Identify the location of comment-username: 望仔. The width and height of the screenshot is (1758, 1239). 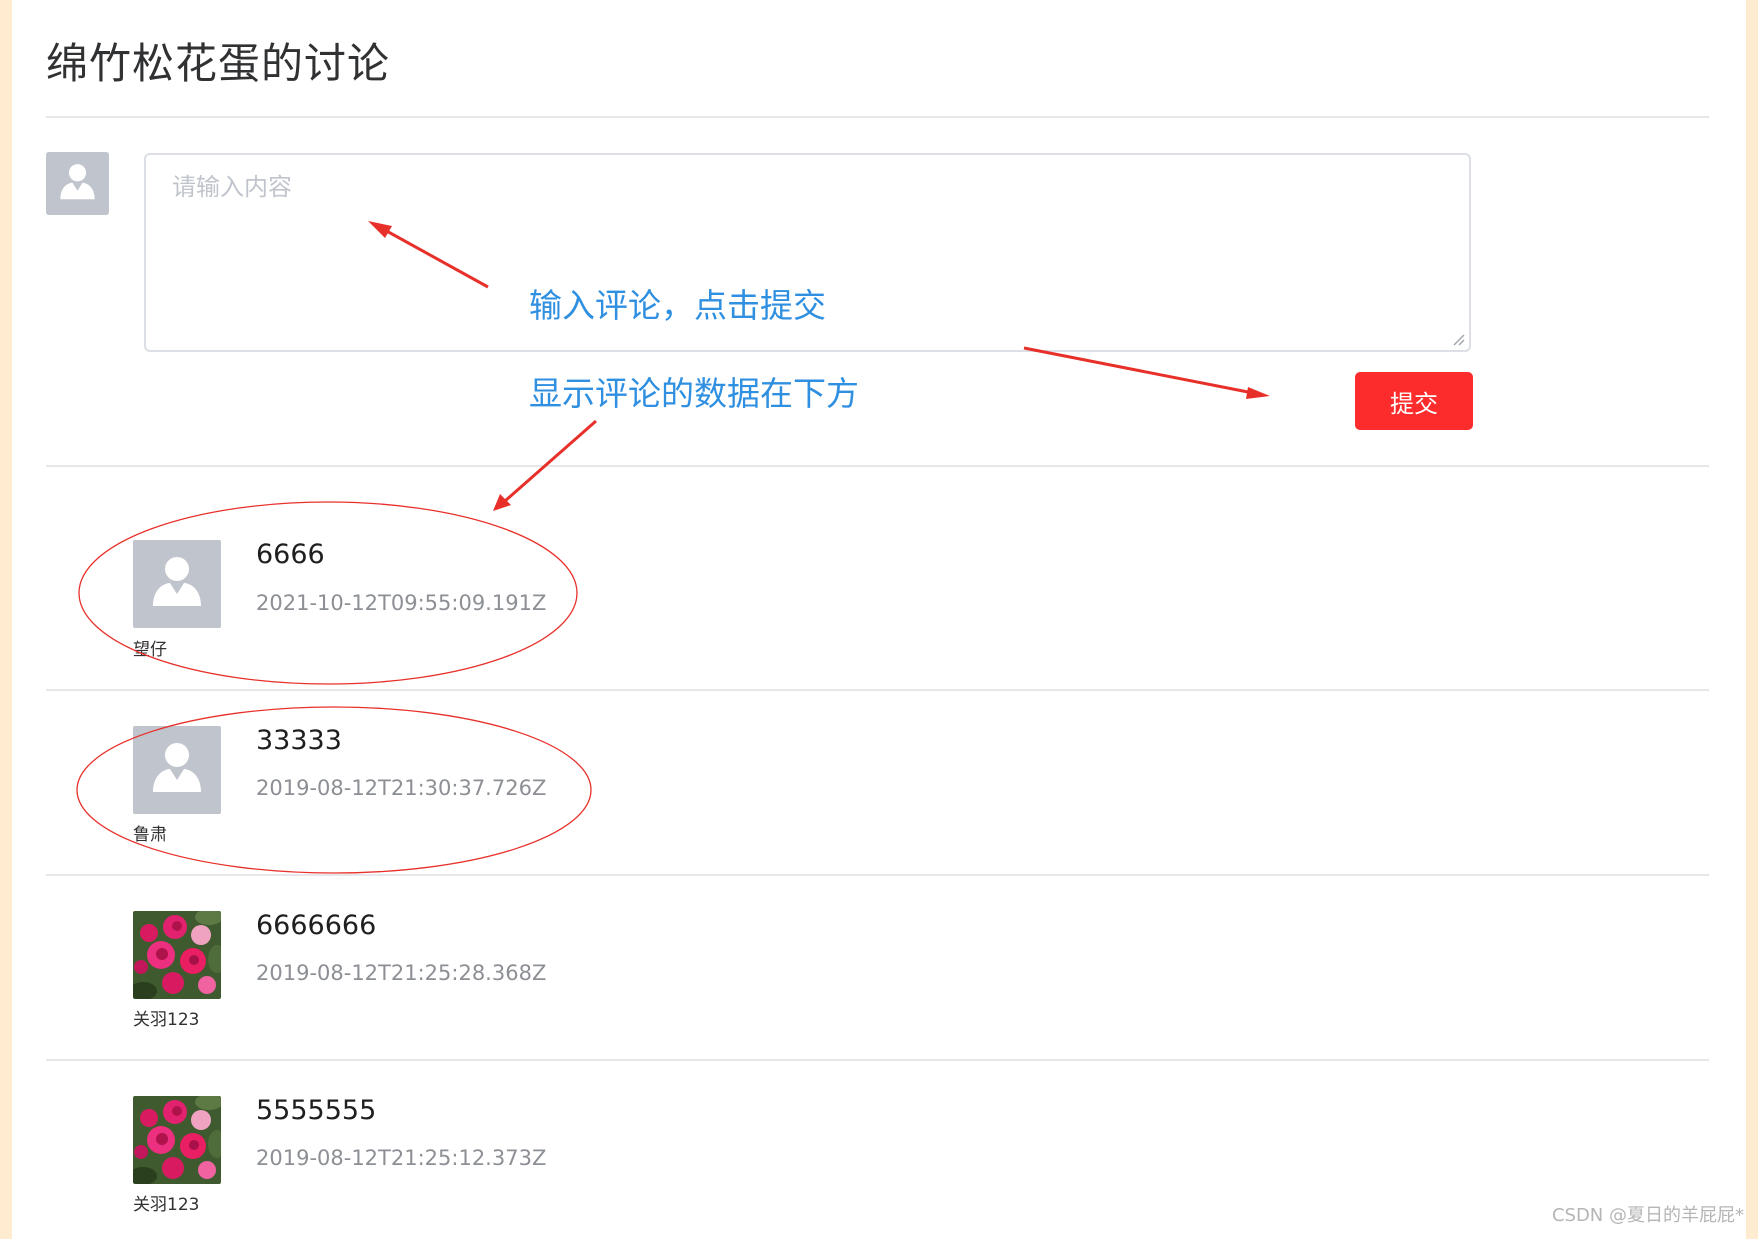
(150, 650).